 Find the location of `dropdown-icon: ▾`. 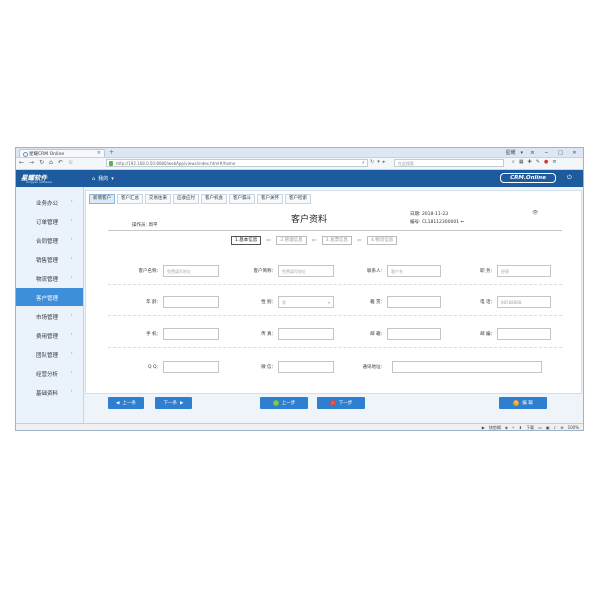

dropdown-icon: ▾ is located at coordinates (378, 162).